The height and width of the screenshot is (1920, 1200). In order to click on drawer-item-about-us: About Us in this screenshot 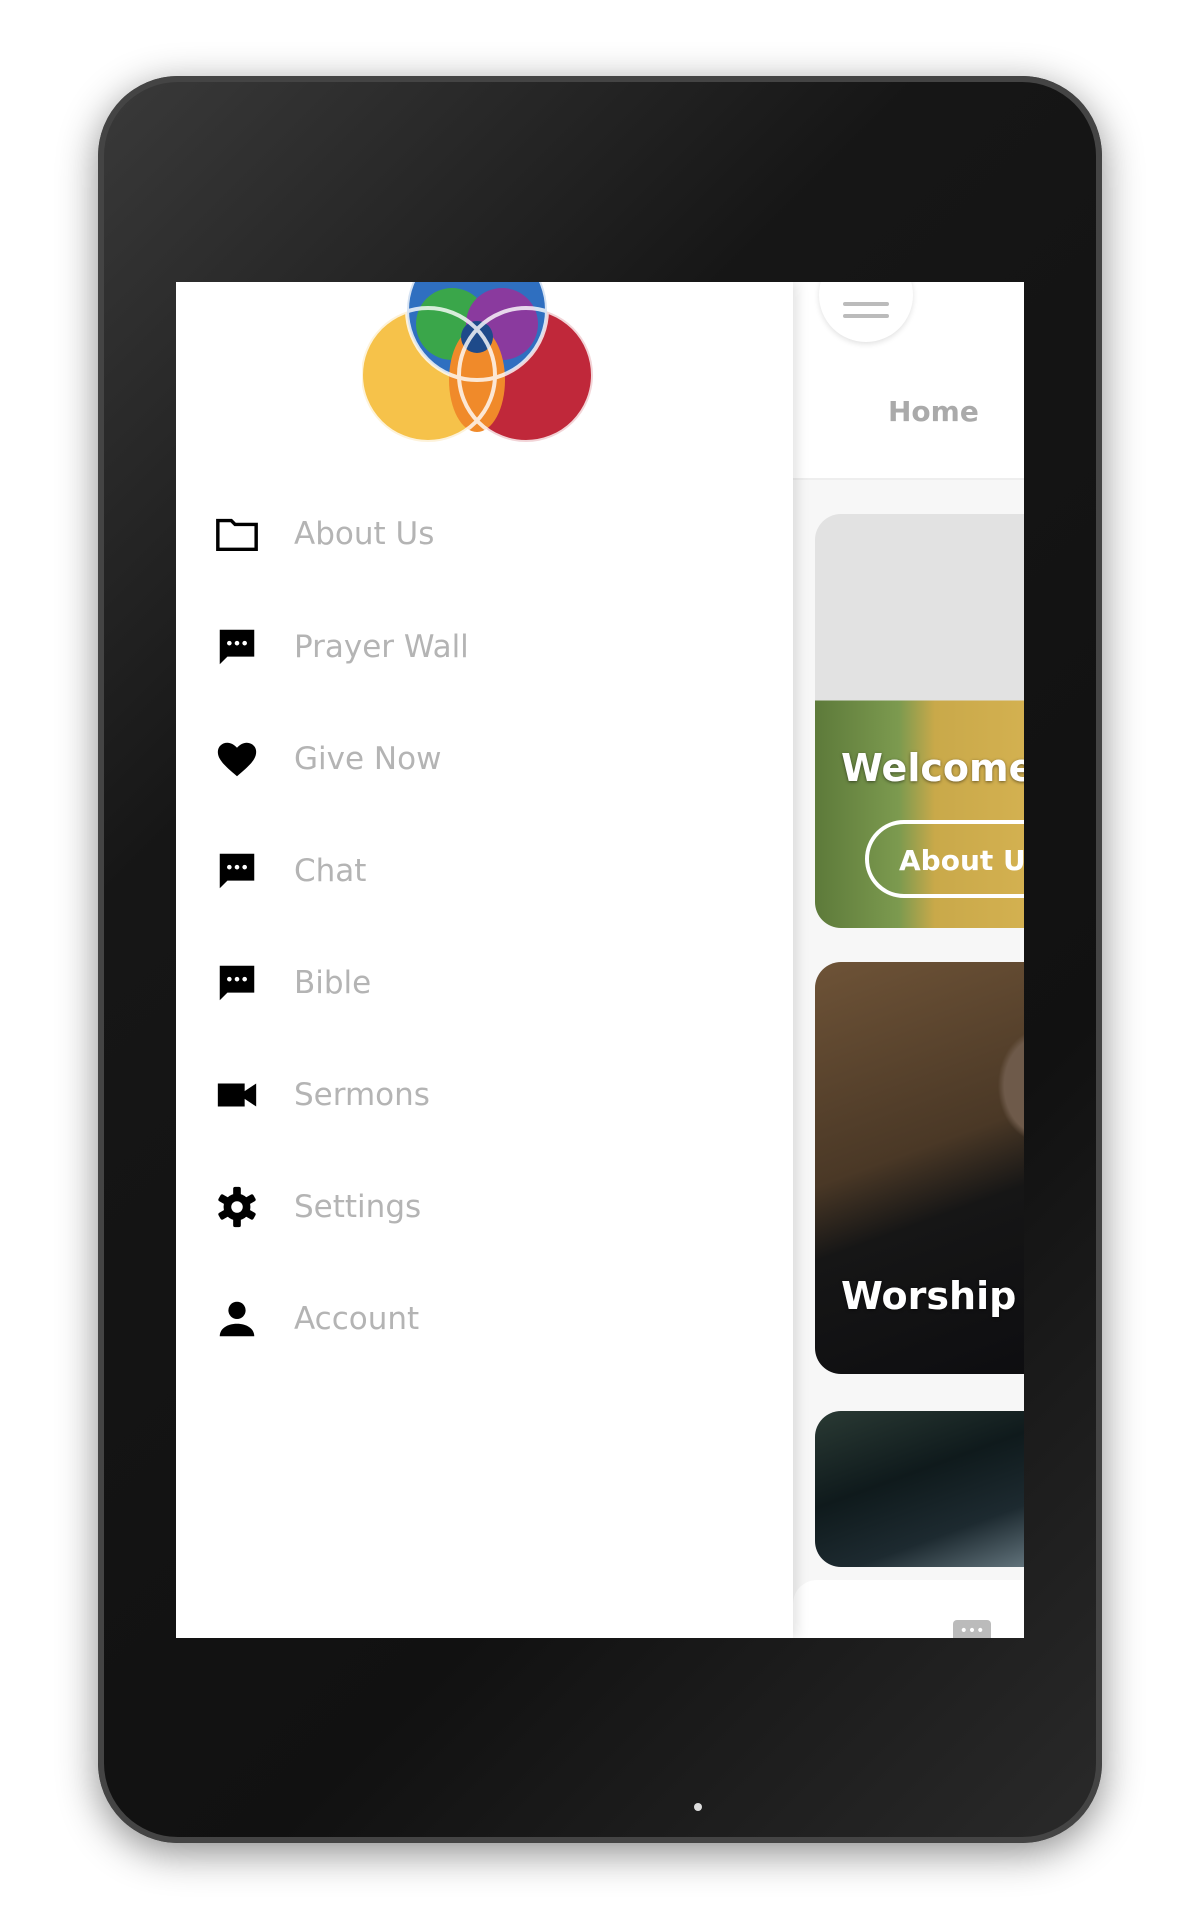, I will do `click(484, 534)`.